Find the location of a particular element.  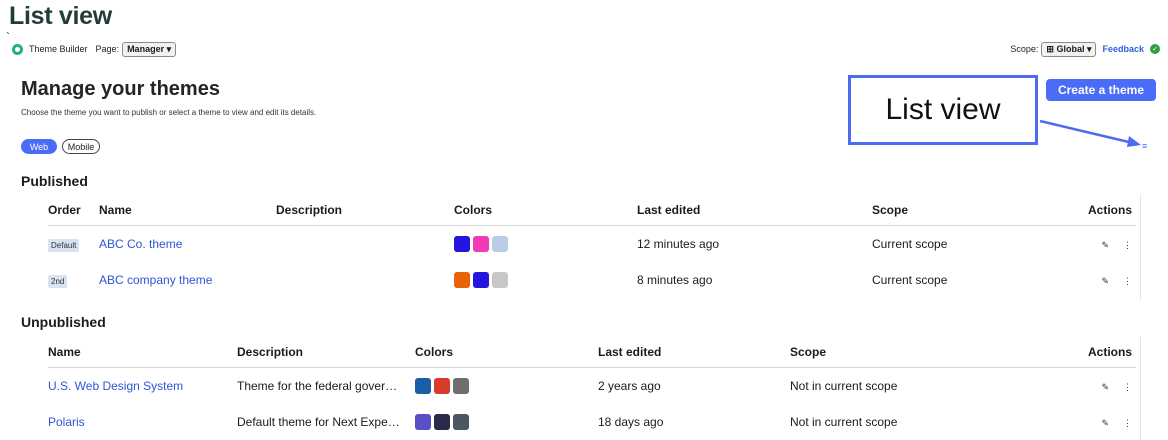

callout-arrow is located at coordinates (1090, 133).